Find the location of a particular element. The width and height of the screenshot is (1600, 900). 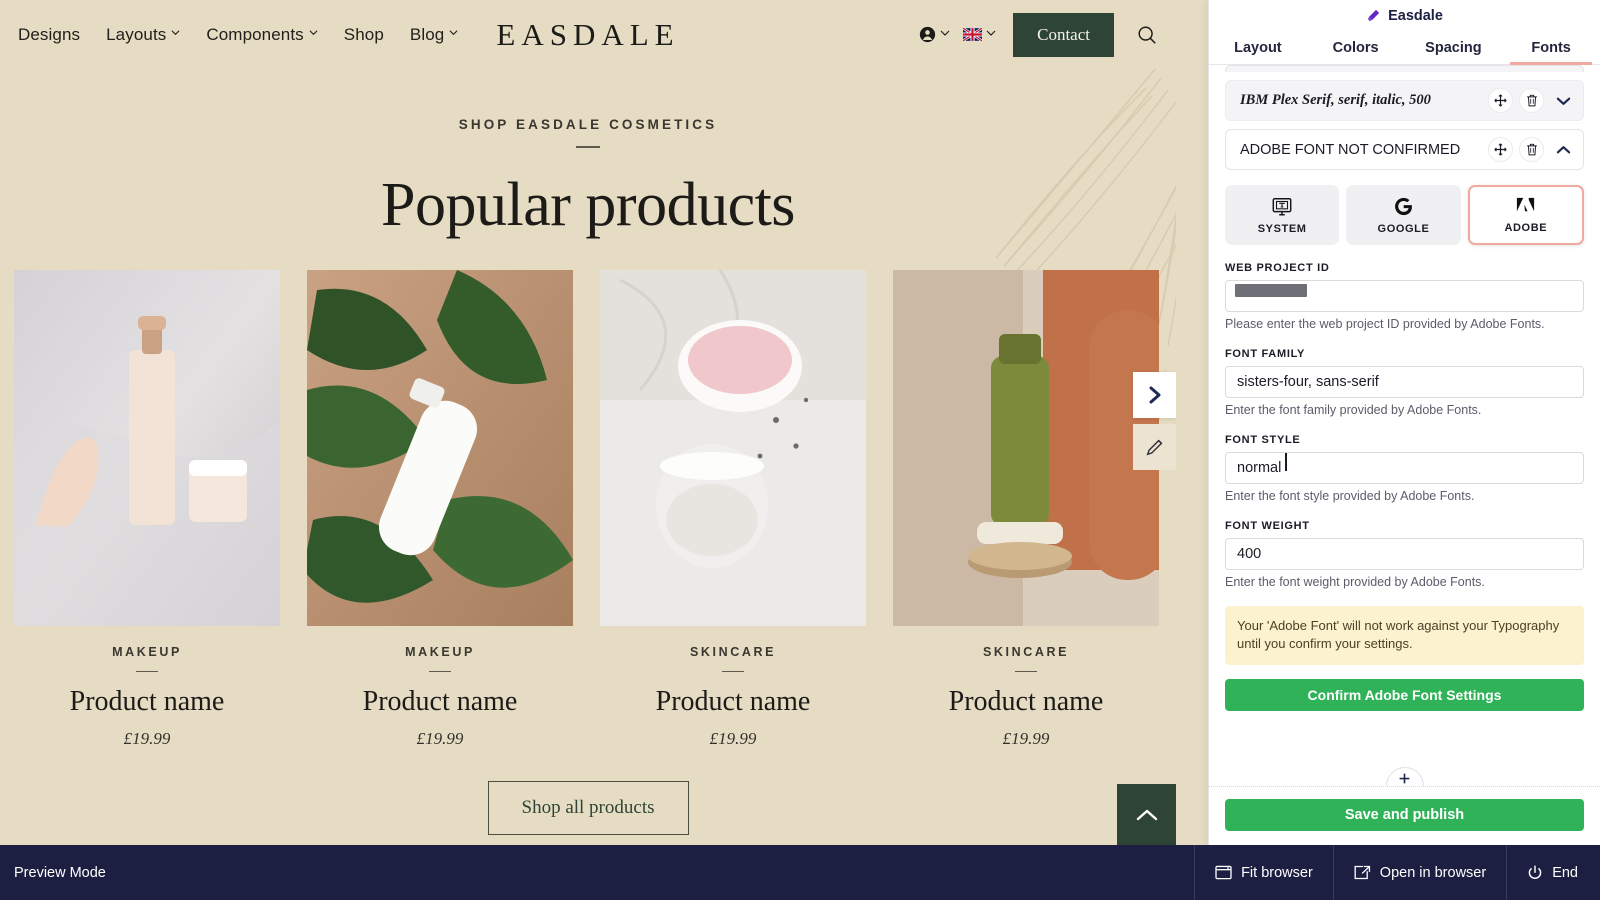

nav-item-designs: Designs is located at coordinates (49, 35).